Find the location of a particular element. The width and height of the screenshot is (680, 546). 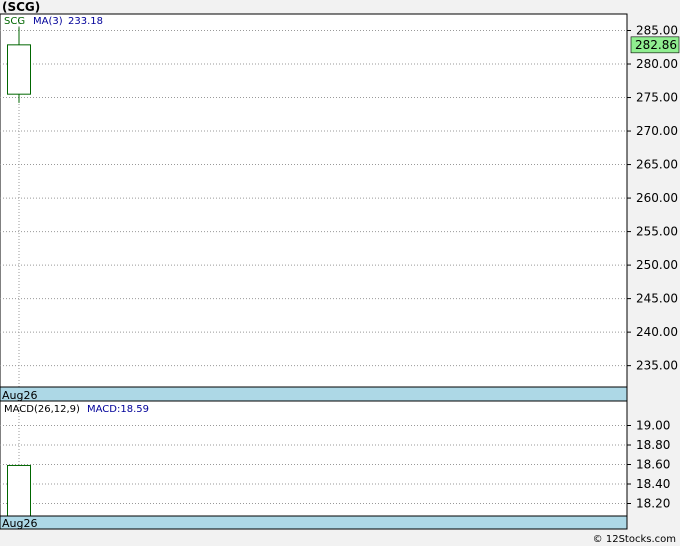

price-tick-label: 275.00 is located at coordinates (657, 98).